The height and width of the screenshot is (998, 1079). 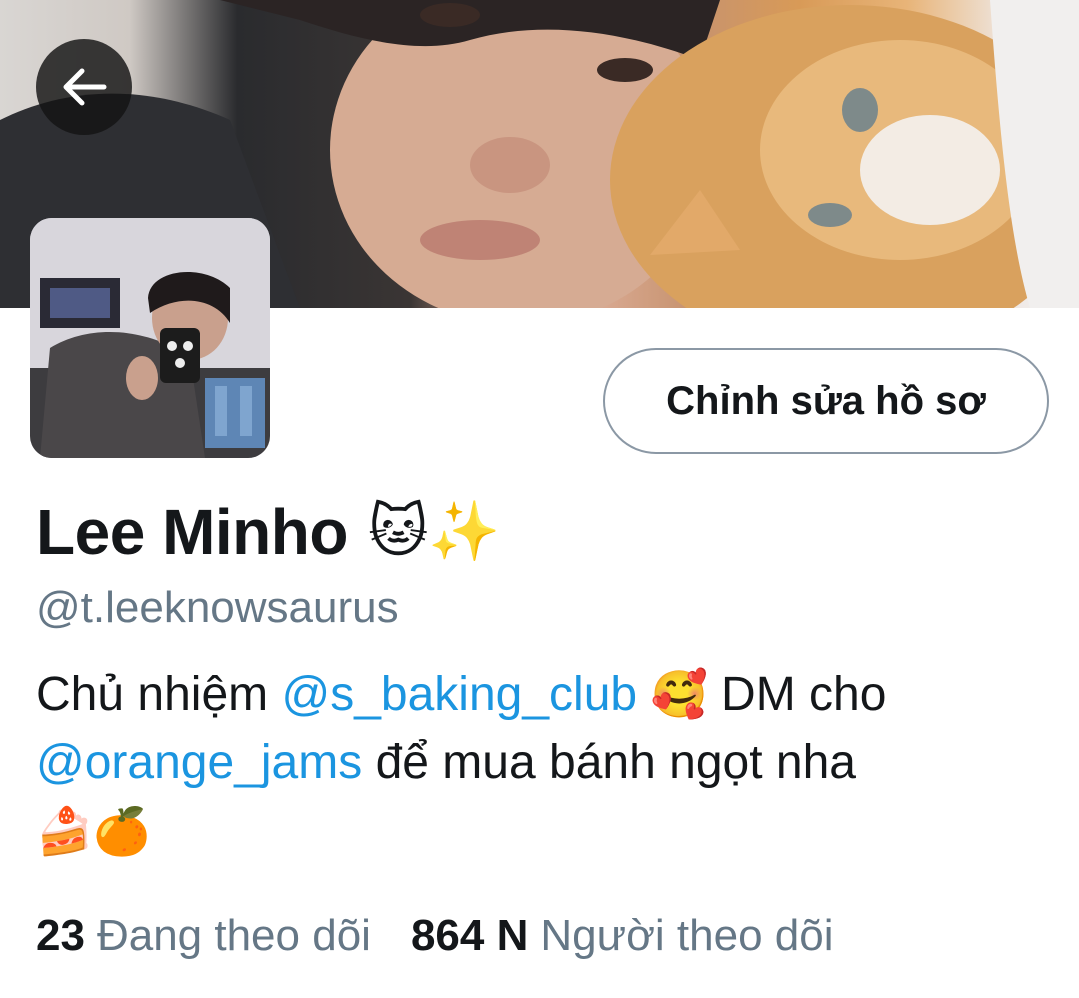 I want to click on following-stat: 23 Đang theo dõi, so click(x=203, y=936).